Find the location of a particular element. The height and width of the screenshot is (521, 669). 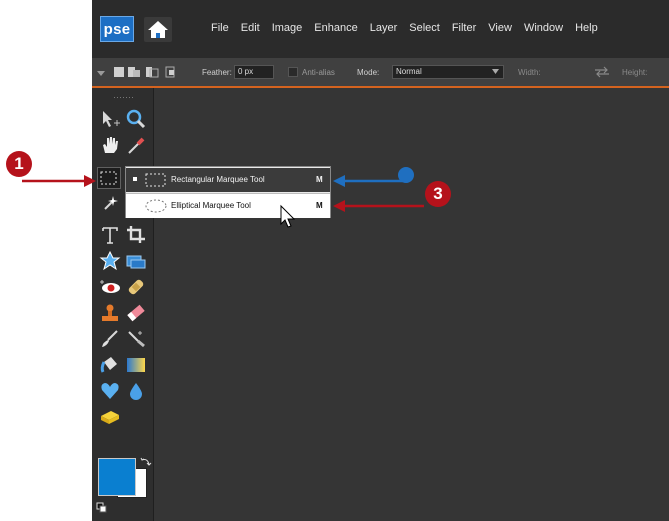

callout-badge-1: 1 is located at coordinates (19, 164).